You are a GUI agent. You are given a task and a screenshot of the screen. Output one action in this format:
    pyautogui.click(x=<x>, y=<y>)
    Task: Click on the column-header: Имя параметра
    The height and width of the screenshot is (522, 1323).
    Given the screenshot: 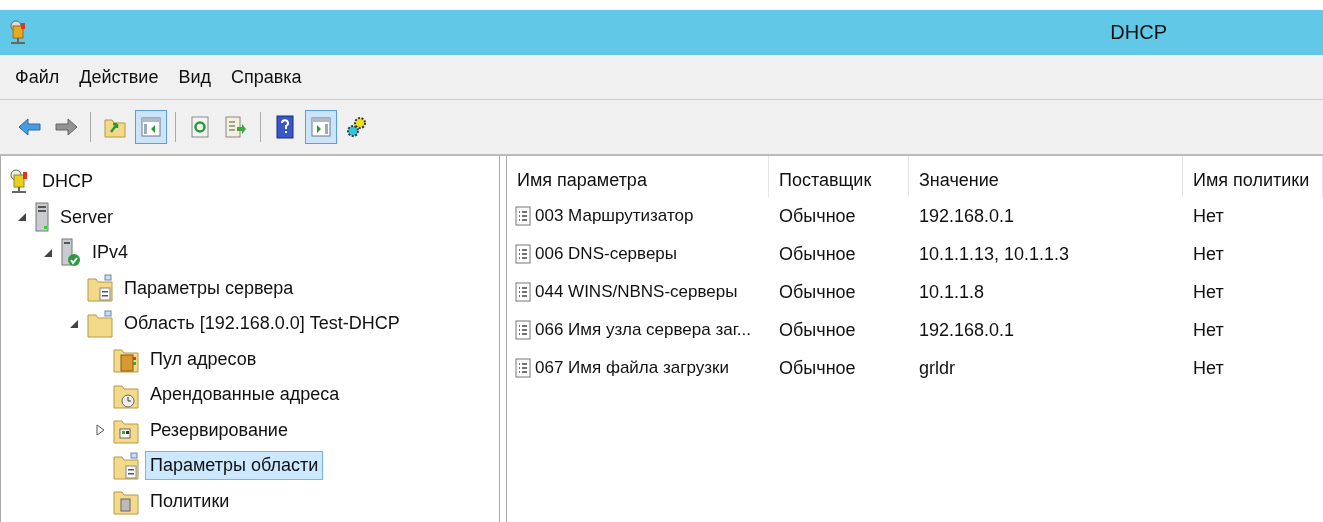 What is the action you would take?
    pyautogui.click(x=638, y=176)
    